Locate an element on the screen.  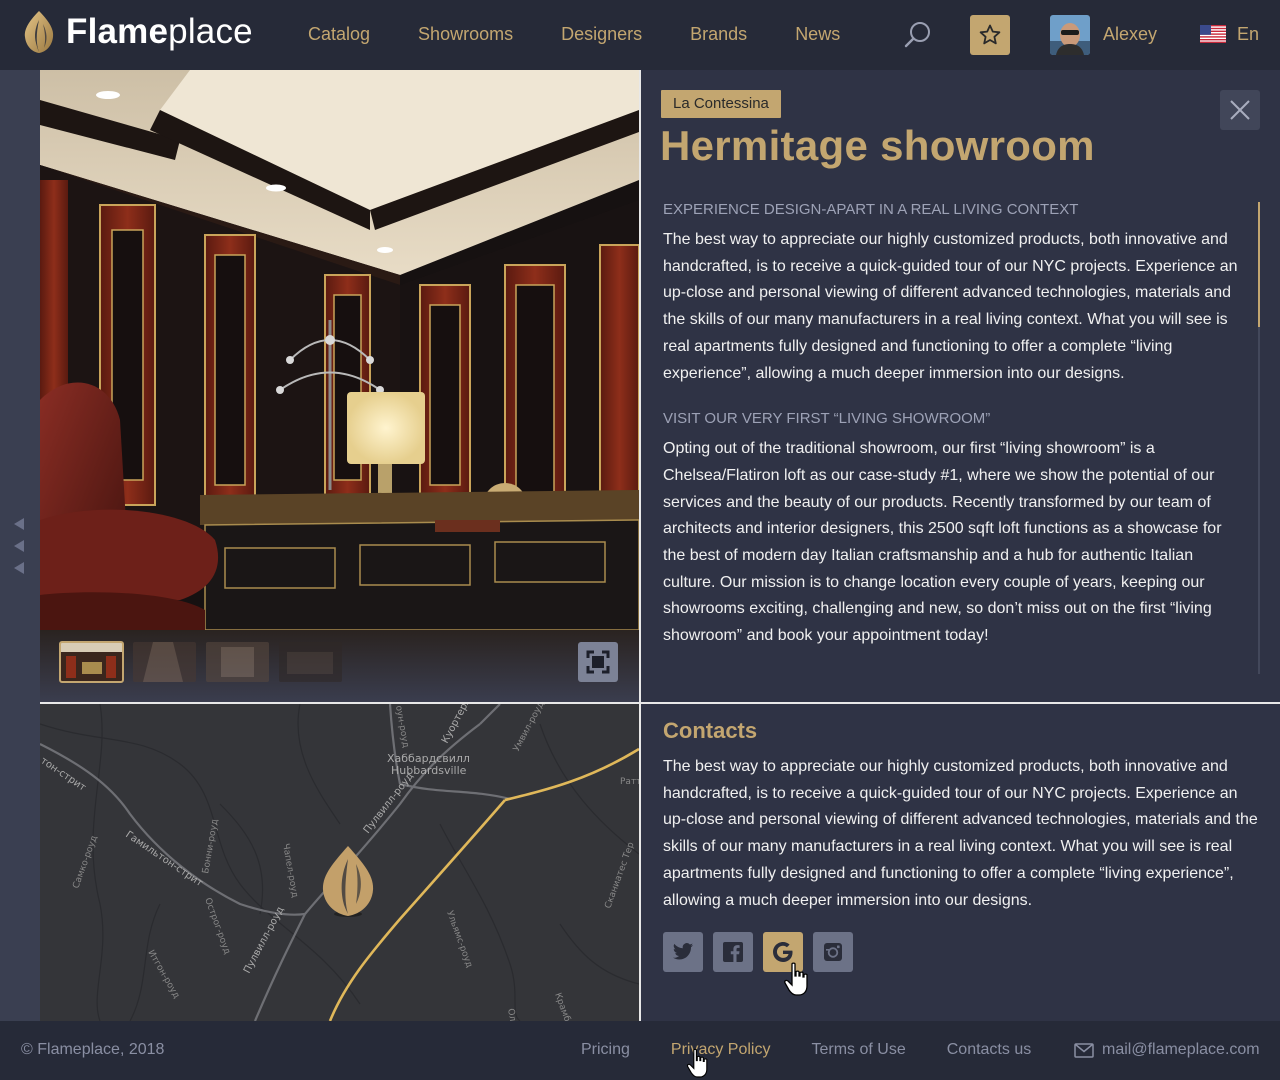
search-icon is located at coordinates (917, 35).